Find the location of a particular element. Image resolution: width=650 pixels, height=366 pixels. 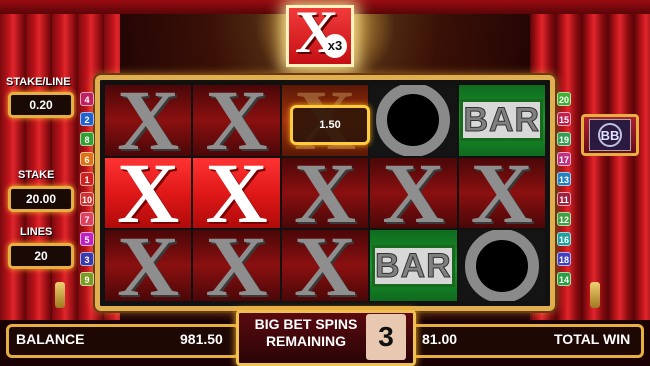

stake-per-line-label: STAKE/LINE is located at coordinates (38, 82).